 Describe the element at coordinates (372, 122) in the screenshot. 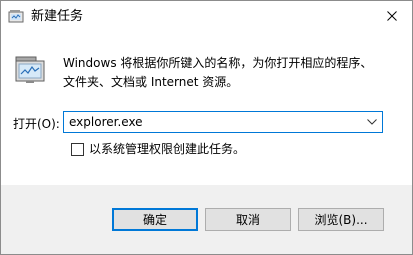

I see `chevron-down-icon` at that location.